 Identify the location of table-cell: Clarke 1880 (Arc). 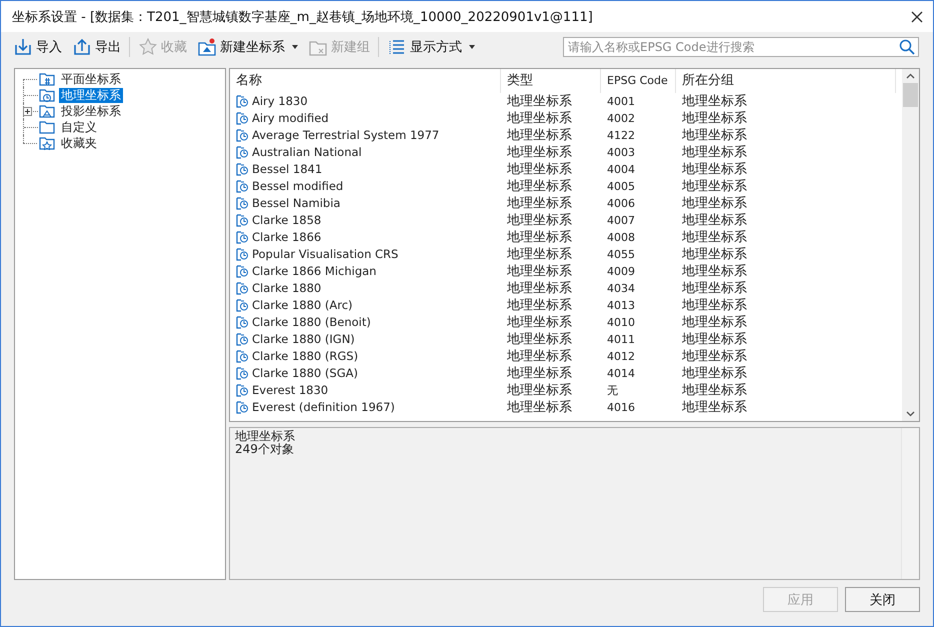
(302, 305).